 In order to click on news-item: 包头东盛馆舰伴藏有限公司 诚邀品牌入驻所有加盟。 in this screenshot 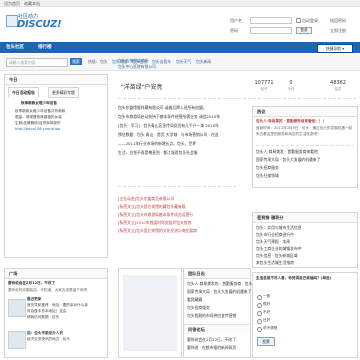, I will do `click(162, 108)`.